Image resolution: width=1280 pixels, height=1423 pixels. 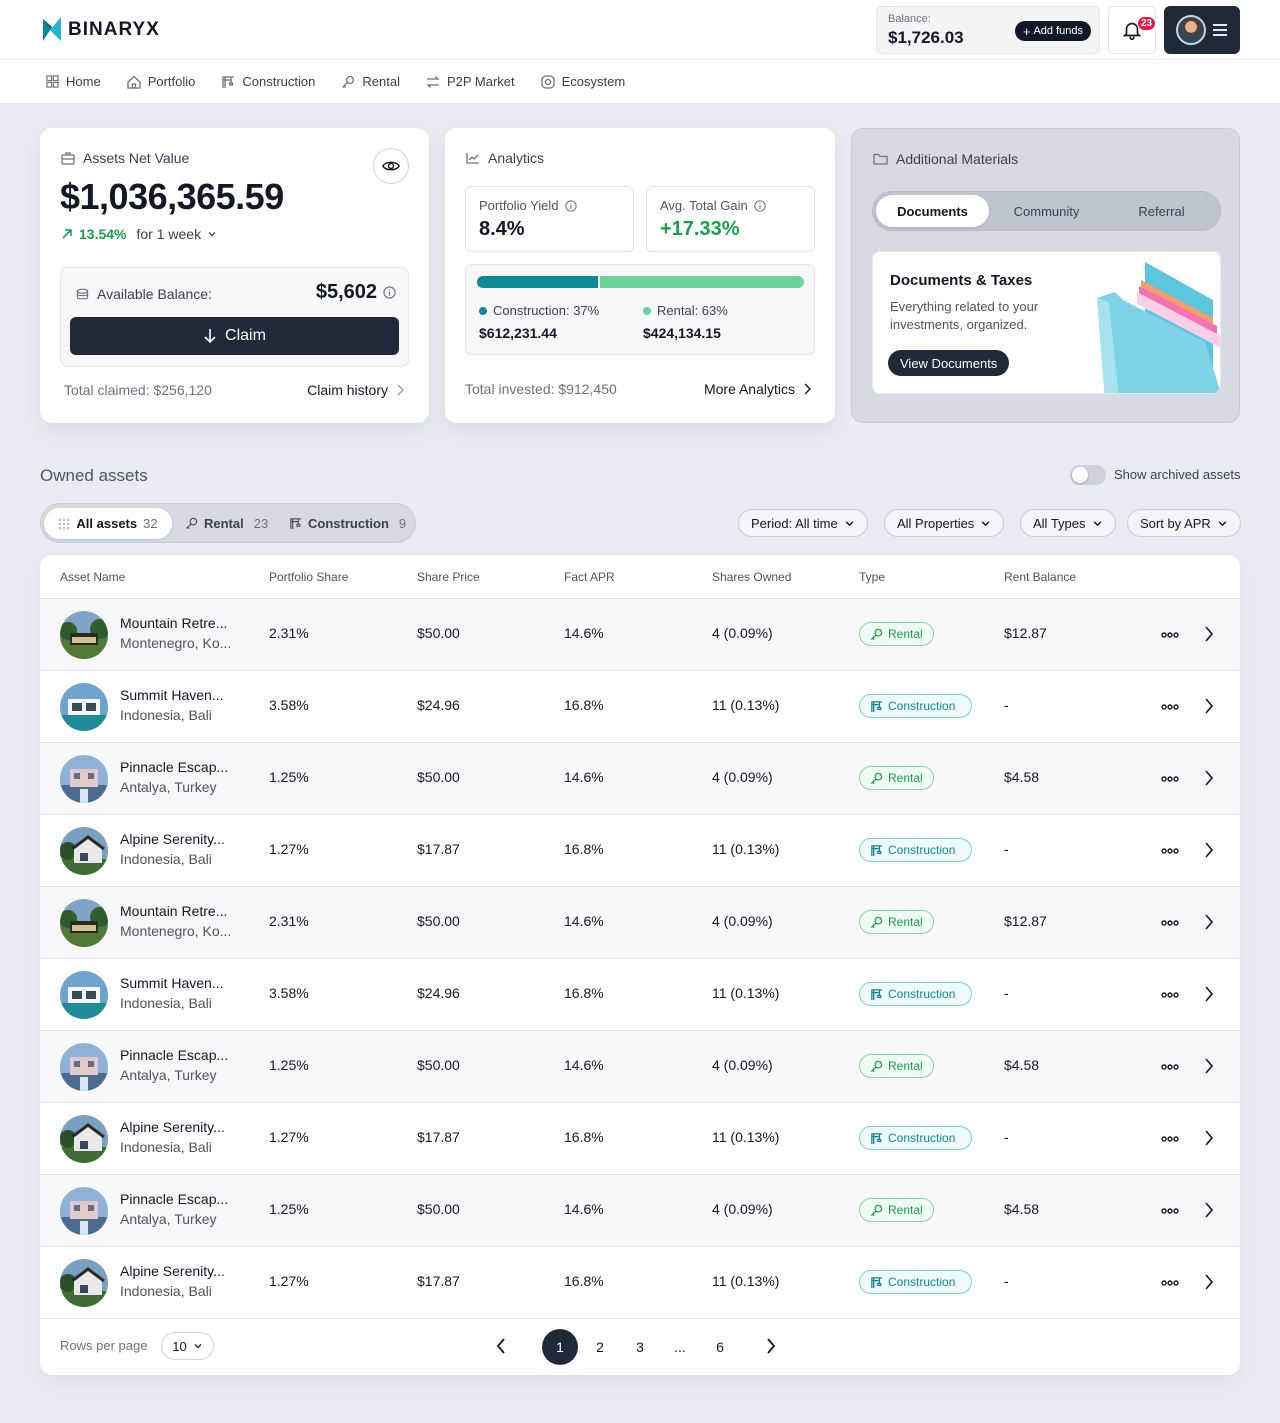 What do you see at coordinates (226, 523) in the screenshot?
I see `tab-rental: Rental 23` at bounding box center [226, 523].